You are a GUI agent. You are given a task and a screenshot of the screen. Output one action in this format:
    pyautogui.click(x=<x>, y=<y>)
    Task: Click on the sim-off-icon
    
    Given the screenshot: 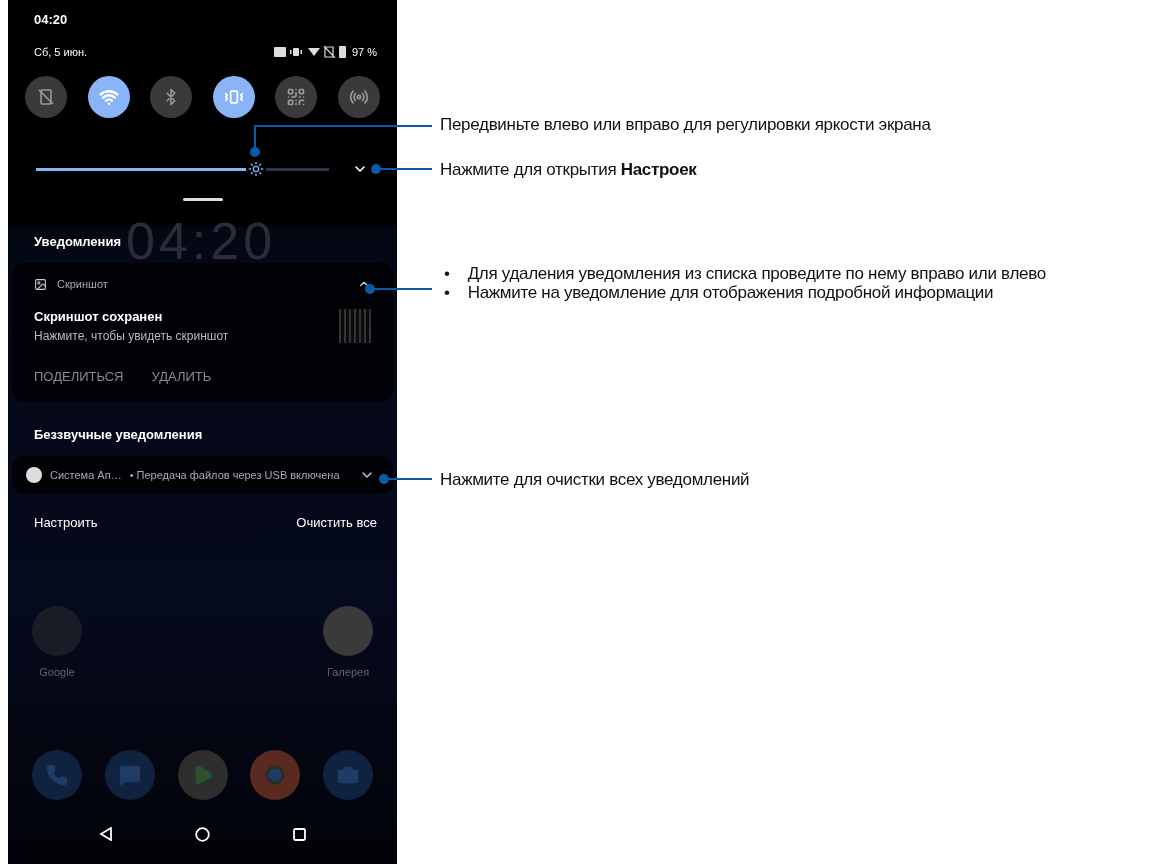 What is the action you would take?
    pyautogui.click(x=46, y=97)
    